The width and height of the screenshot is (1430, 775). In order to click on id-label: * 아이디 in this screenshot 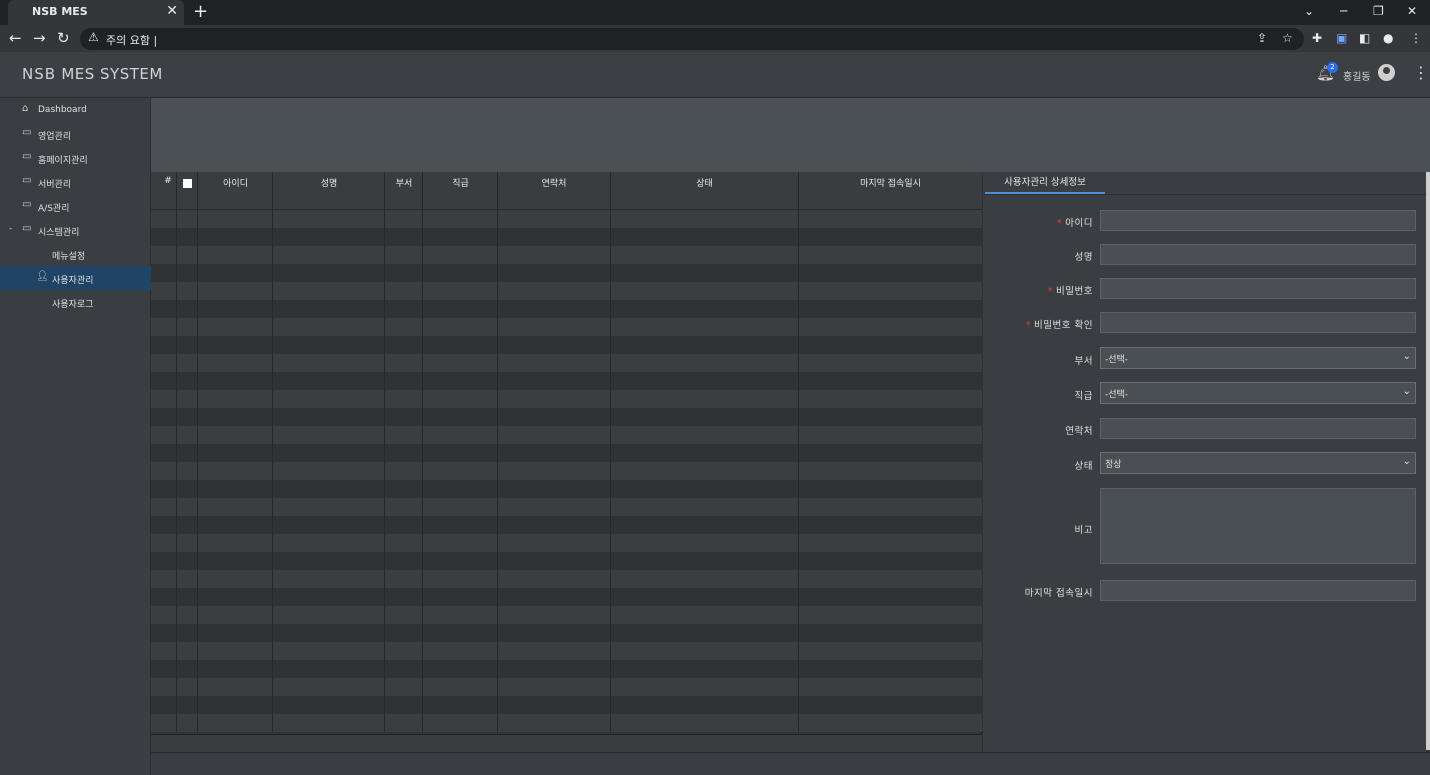, I will do `click(1075, 223)`.